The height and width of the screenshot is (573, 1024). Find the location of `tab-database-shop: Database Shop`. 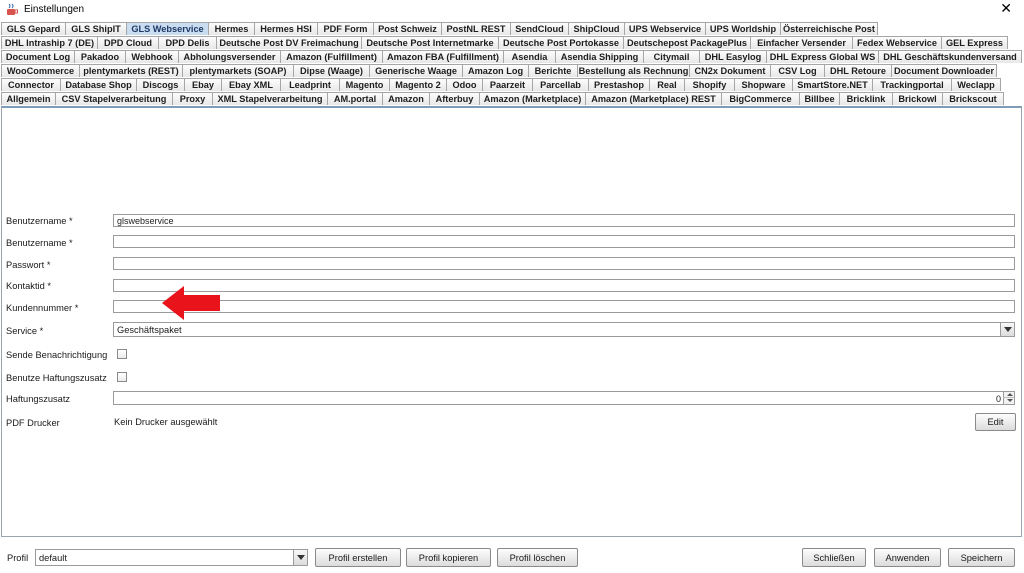

tab-database-shop: Database Shop is located at coordinates (98, 84).